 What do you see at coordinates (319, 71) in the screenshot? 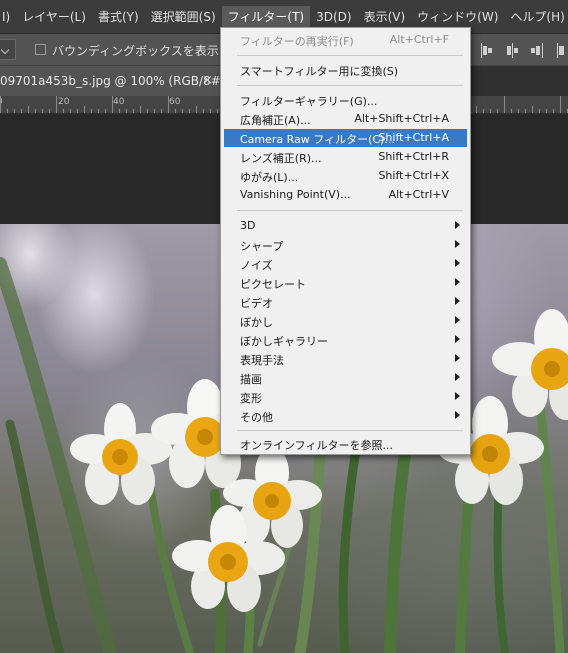
I see `menu-item-label: スマートフィルター用に変換(S)` at bounding box center [319, 71].